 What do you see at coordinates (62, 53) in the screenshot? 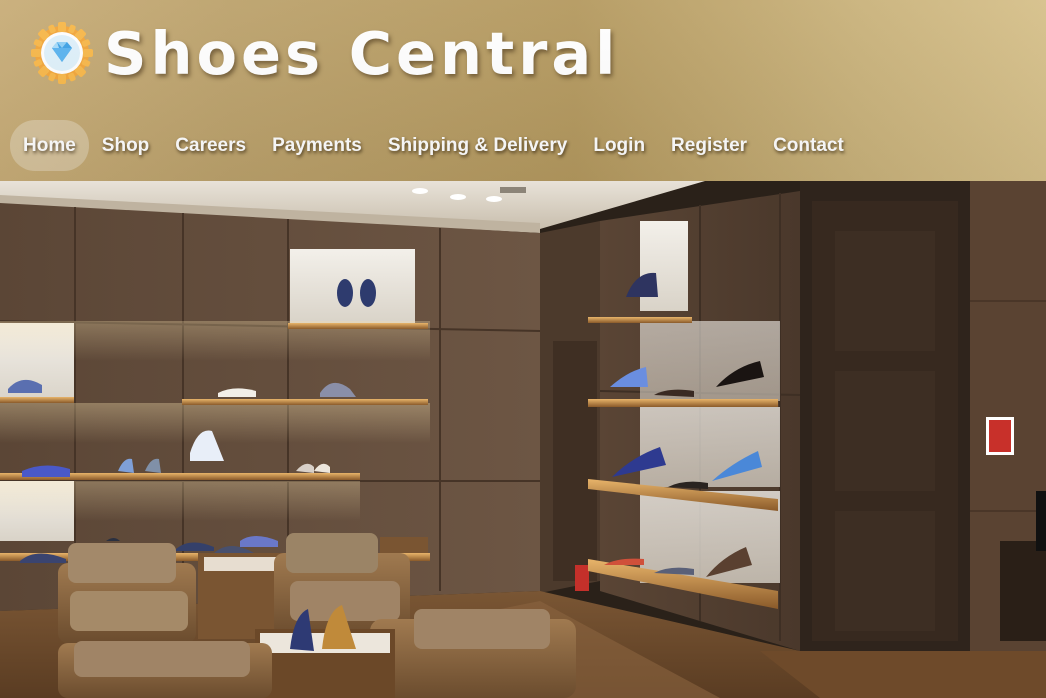
I see `diamond-gear-icon` at bounding box center [62, 53].